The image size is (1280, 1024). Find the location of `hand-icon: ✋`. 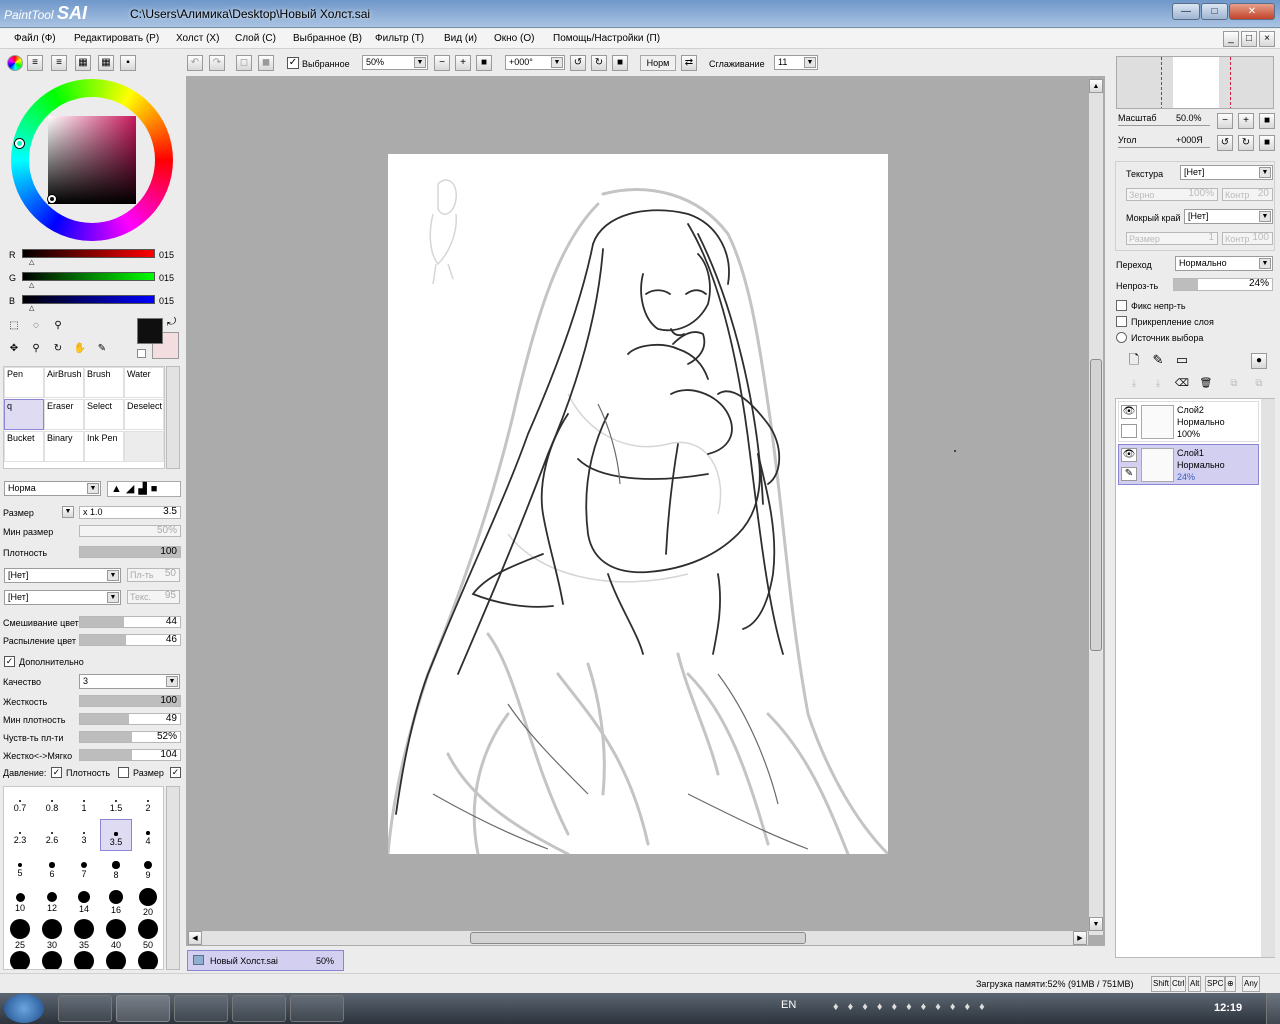

hand-icon: ✋ is located at coordinates (80, 350).